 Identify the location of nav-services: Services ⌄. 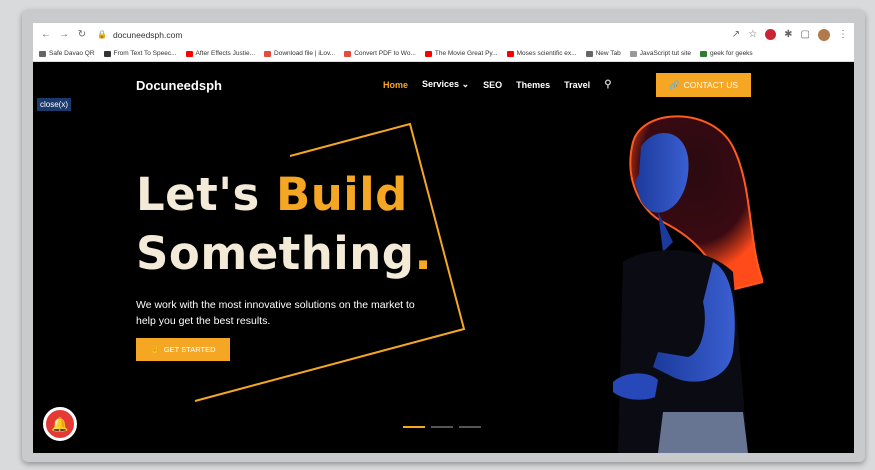
(445, 84).